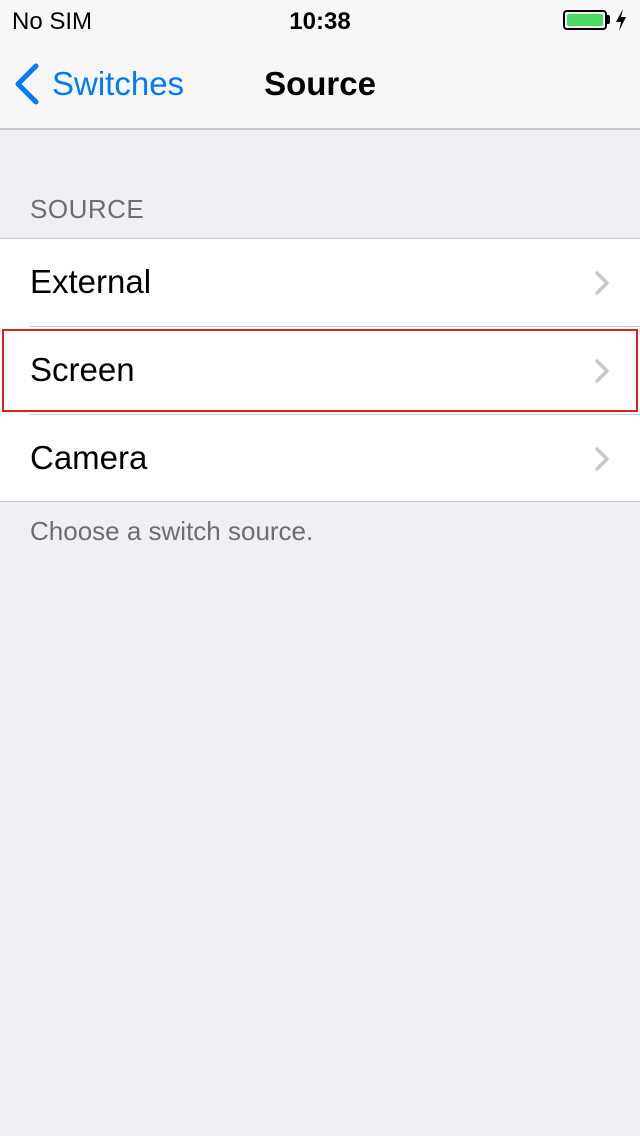  Describe the element at coordinates (621, 20) in the screenshot. I see `charging-bolt-icon` at that location.